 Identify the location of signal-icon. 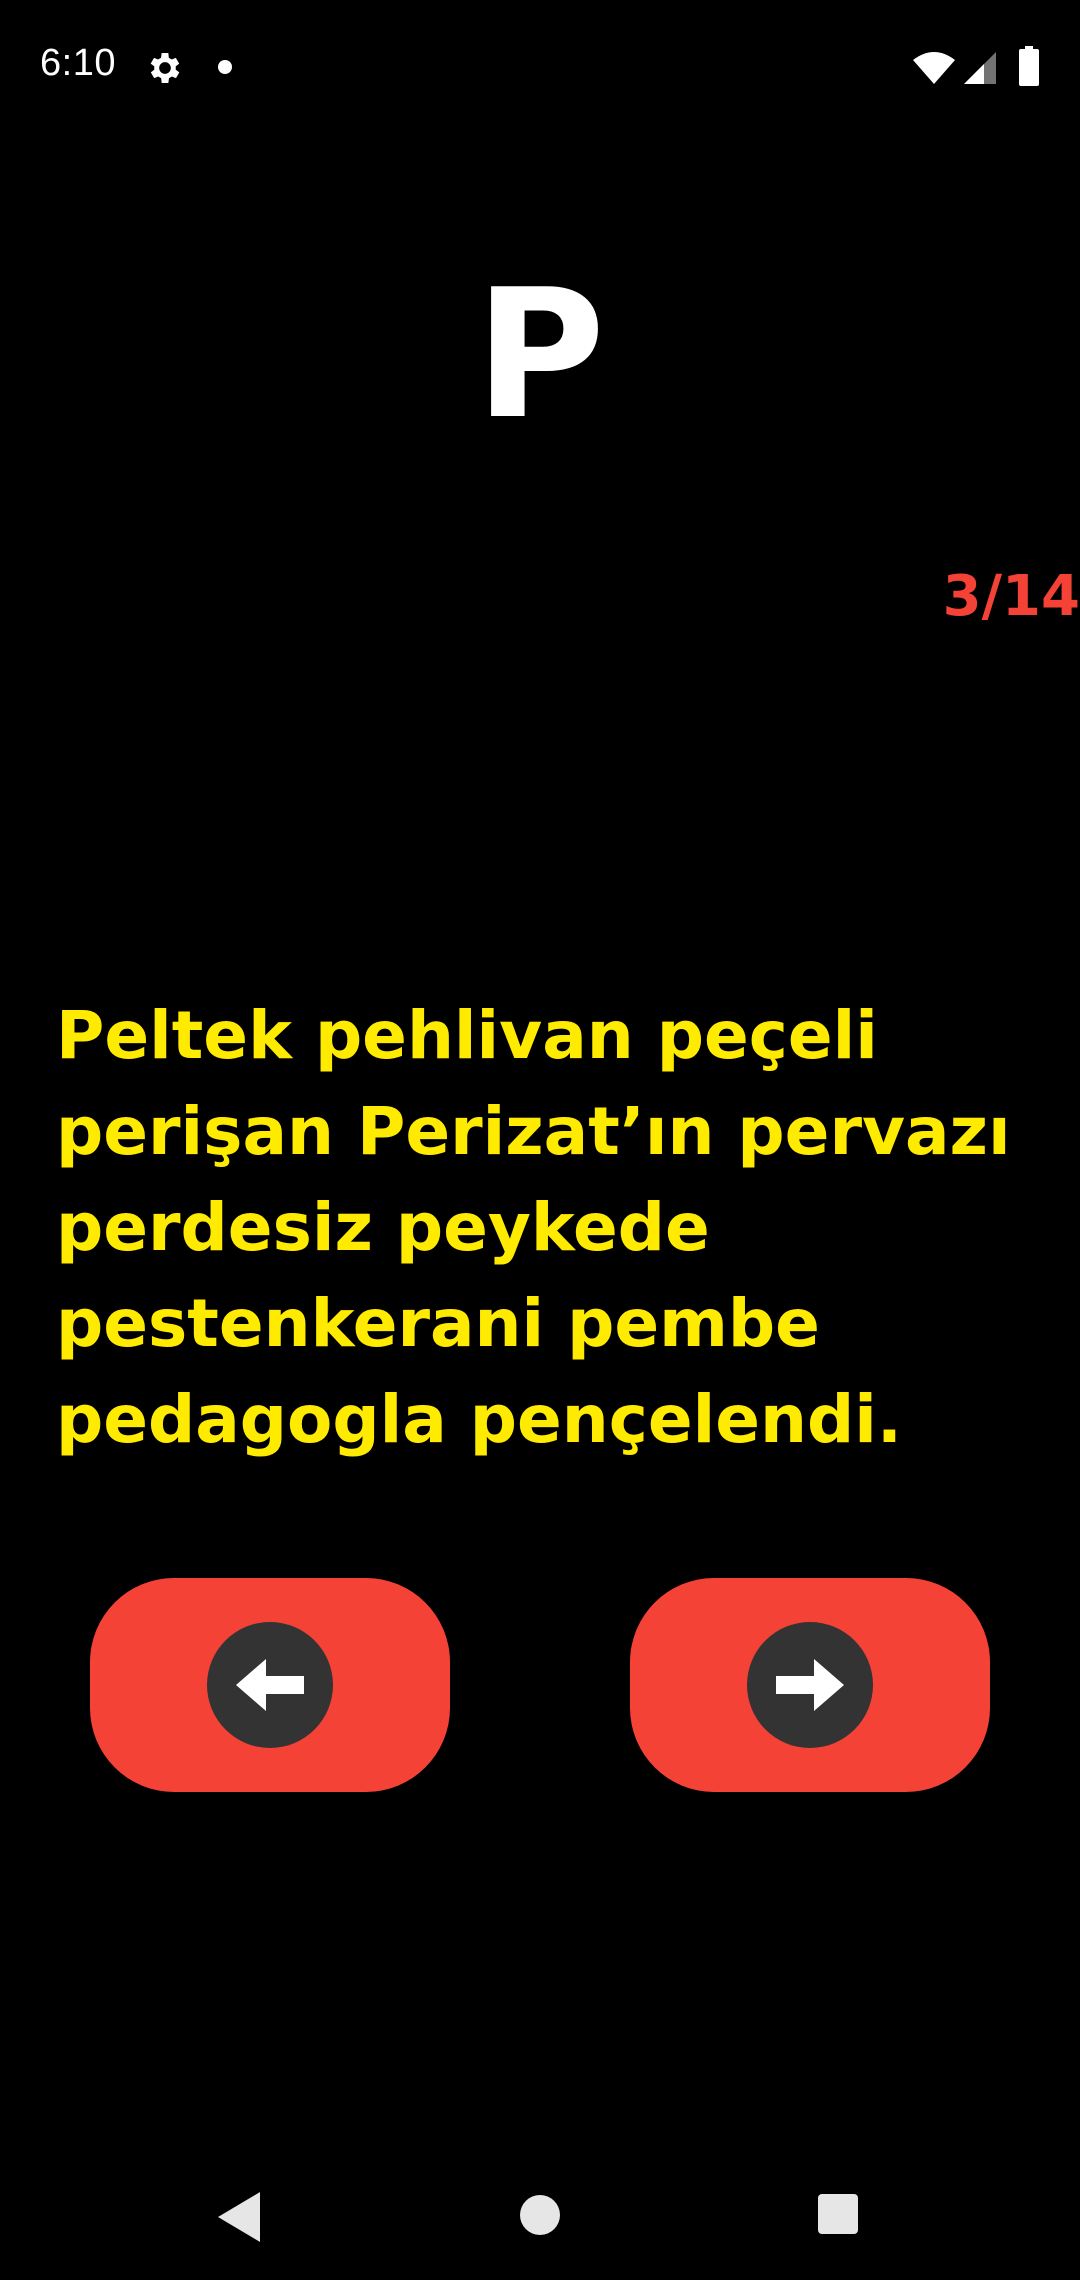
(980, 68).